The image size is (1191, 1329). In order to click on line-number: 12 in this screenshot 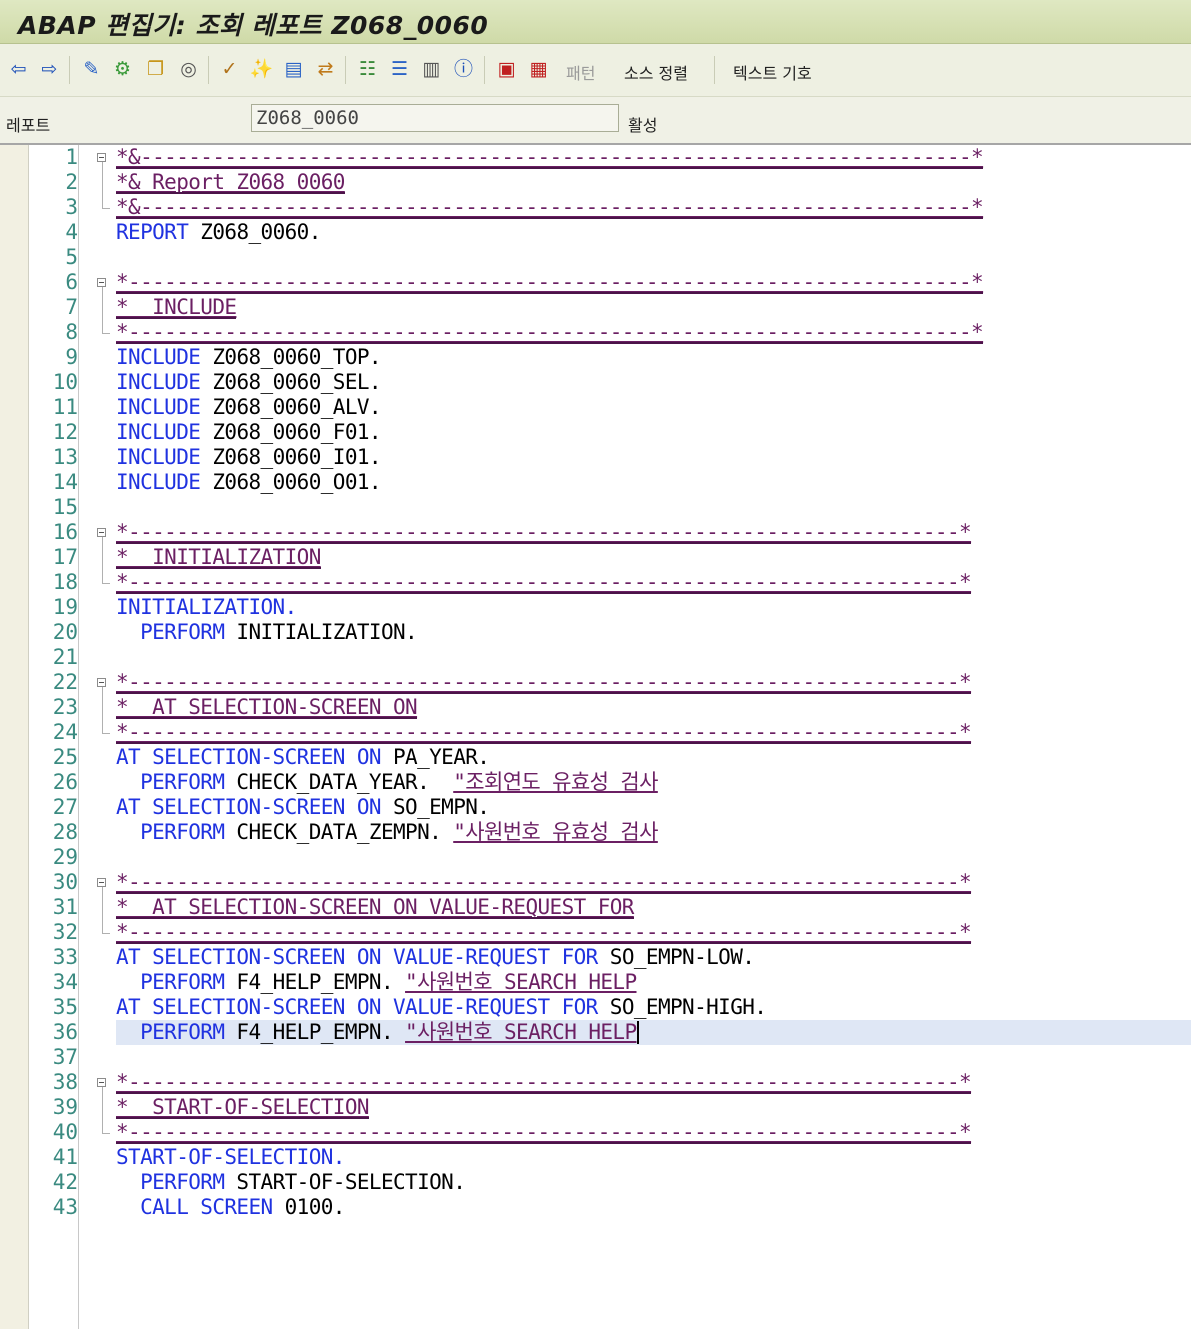, I will do `click(65, 432)`.